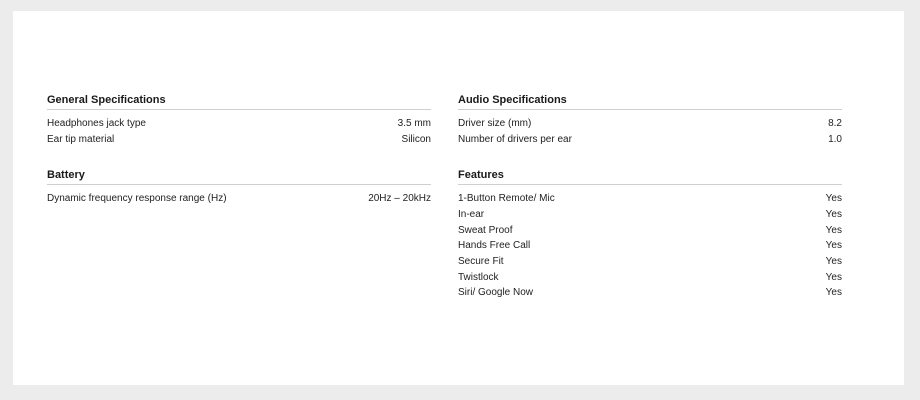  Describe the element at coordinates (496, 293) in the screenshot. I see `spec-label: Siri/ Google Now` at that location.